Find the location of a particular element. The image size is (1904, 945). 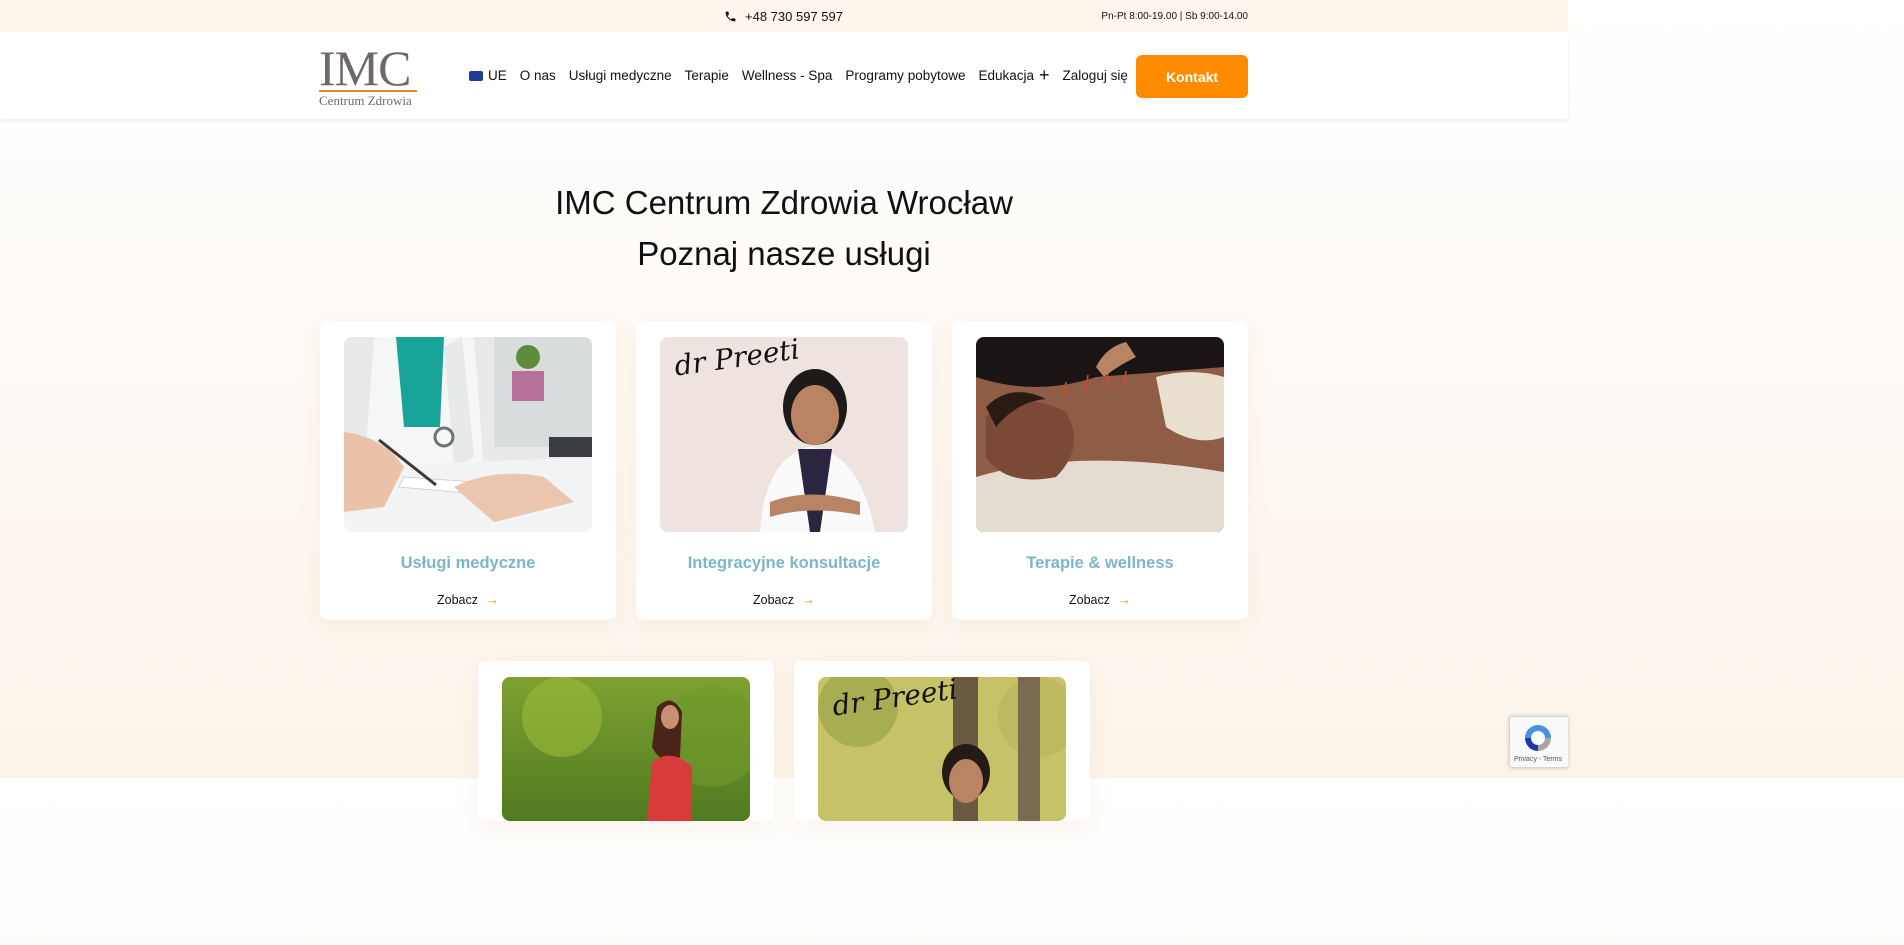

phone-icon is located at coordinates (730, 16).